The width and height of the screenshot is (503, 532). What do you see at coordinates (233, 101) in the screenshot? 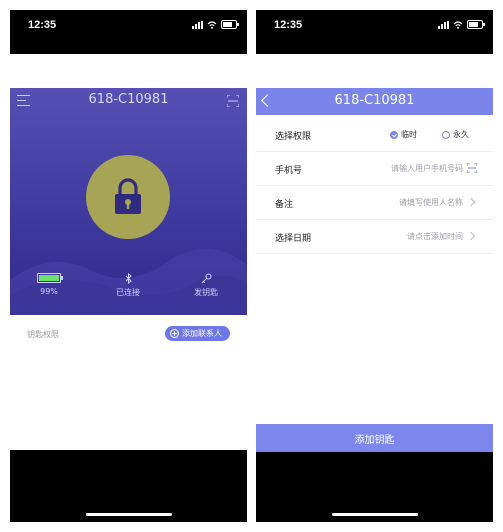
I see `scan-icon` at bounding box center [233, 101].